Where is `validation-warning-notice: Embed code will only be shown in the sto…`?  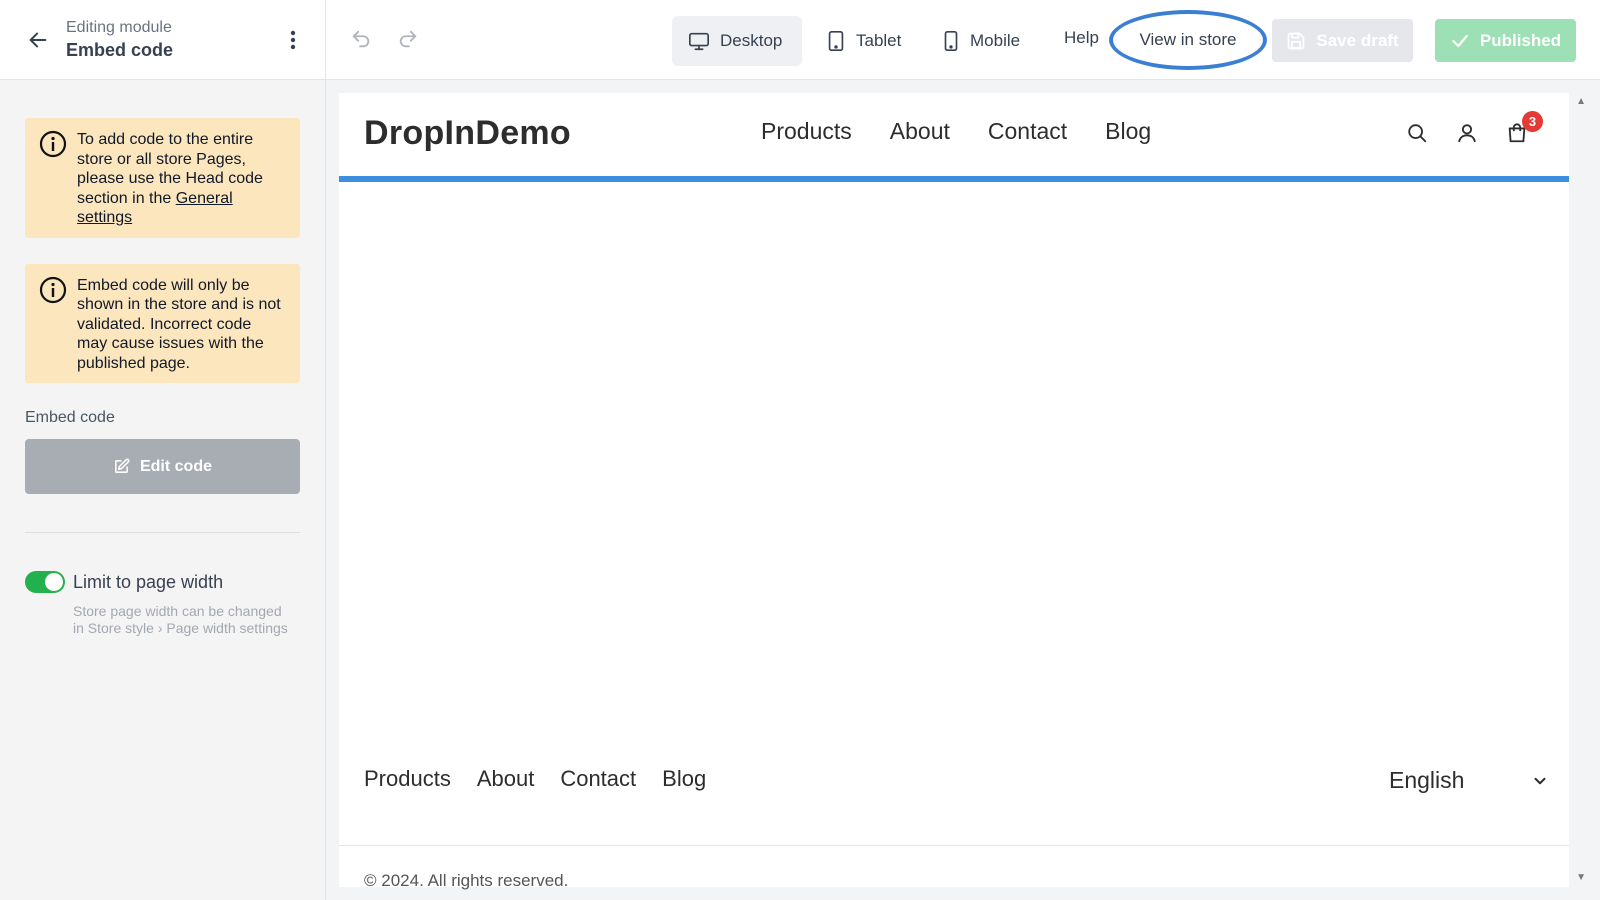 validation-warning-notice: Embed code will only be shown in the sto… is located at coordinates (162, 323).